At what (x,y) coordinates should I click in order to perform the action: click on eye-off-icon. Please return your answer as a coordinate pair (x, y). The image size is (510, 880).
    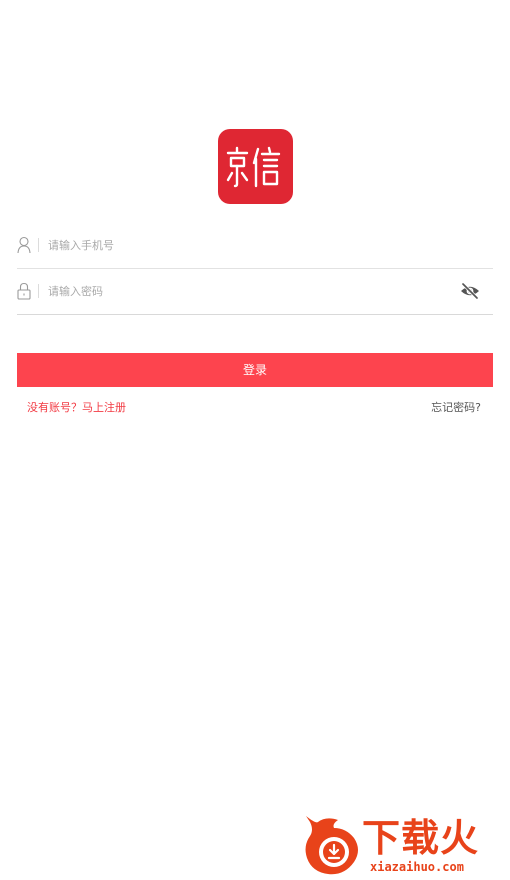
    Looking at the image, I should click on (470, 291).